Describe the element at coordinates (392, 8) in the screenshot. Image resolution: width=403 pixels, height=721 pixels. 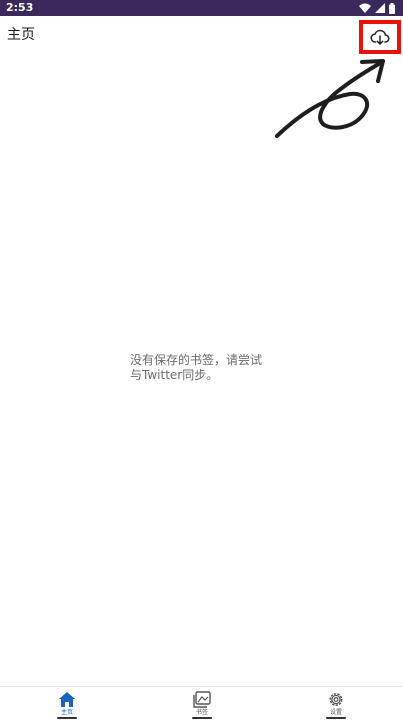
I see `battery-icon` at that location.